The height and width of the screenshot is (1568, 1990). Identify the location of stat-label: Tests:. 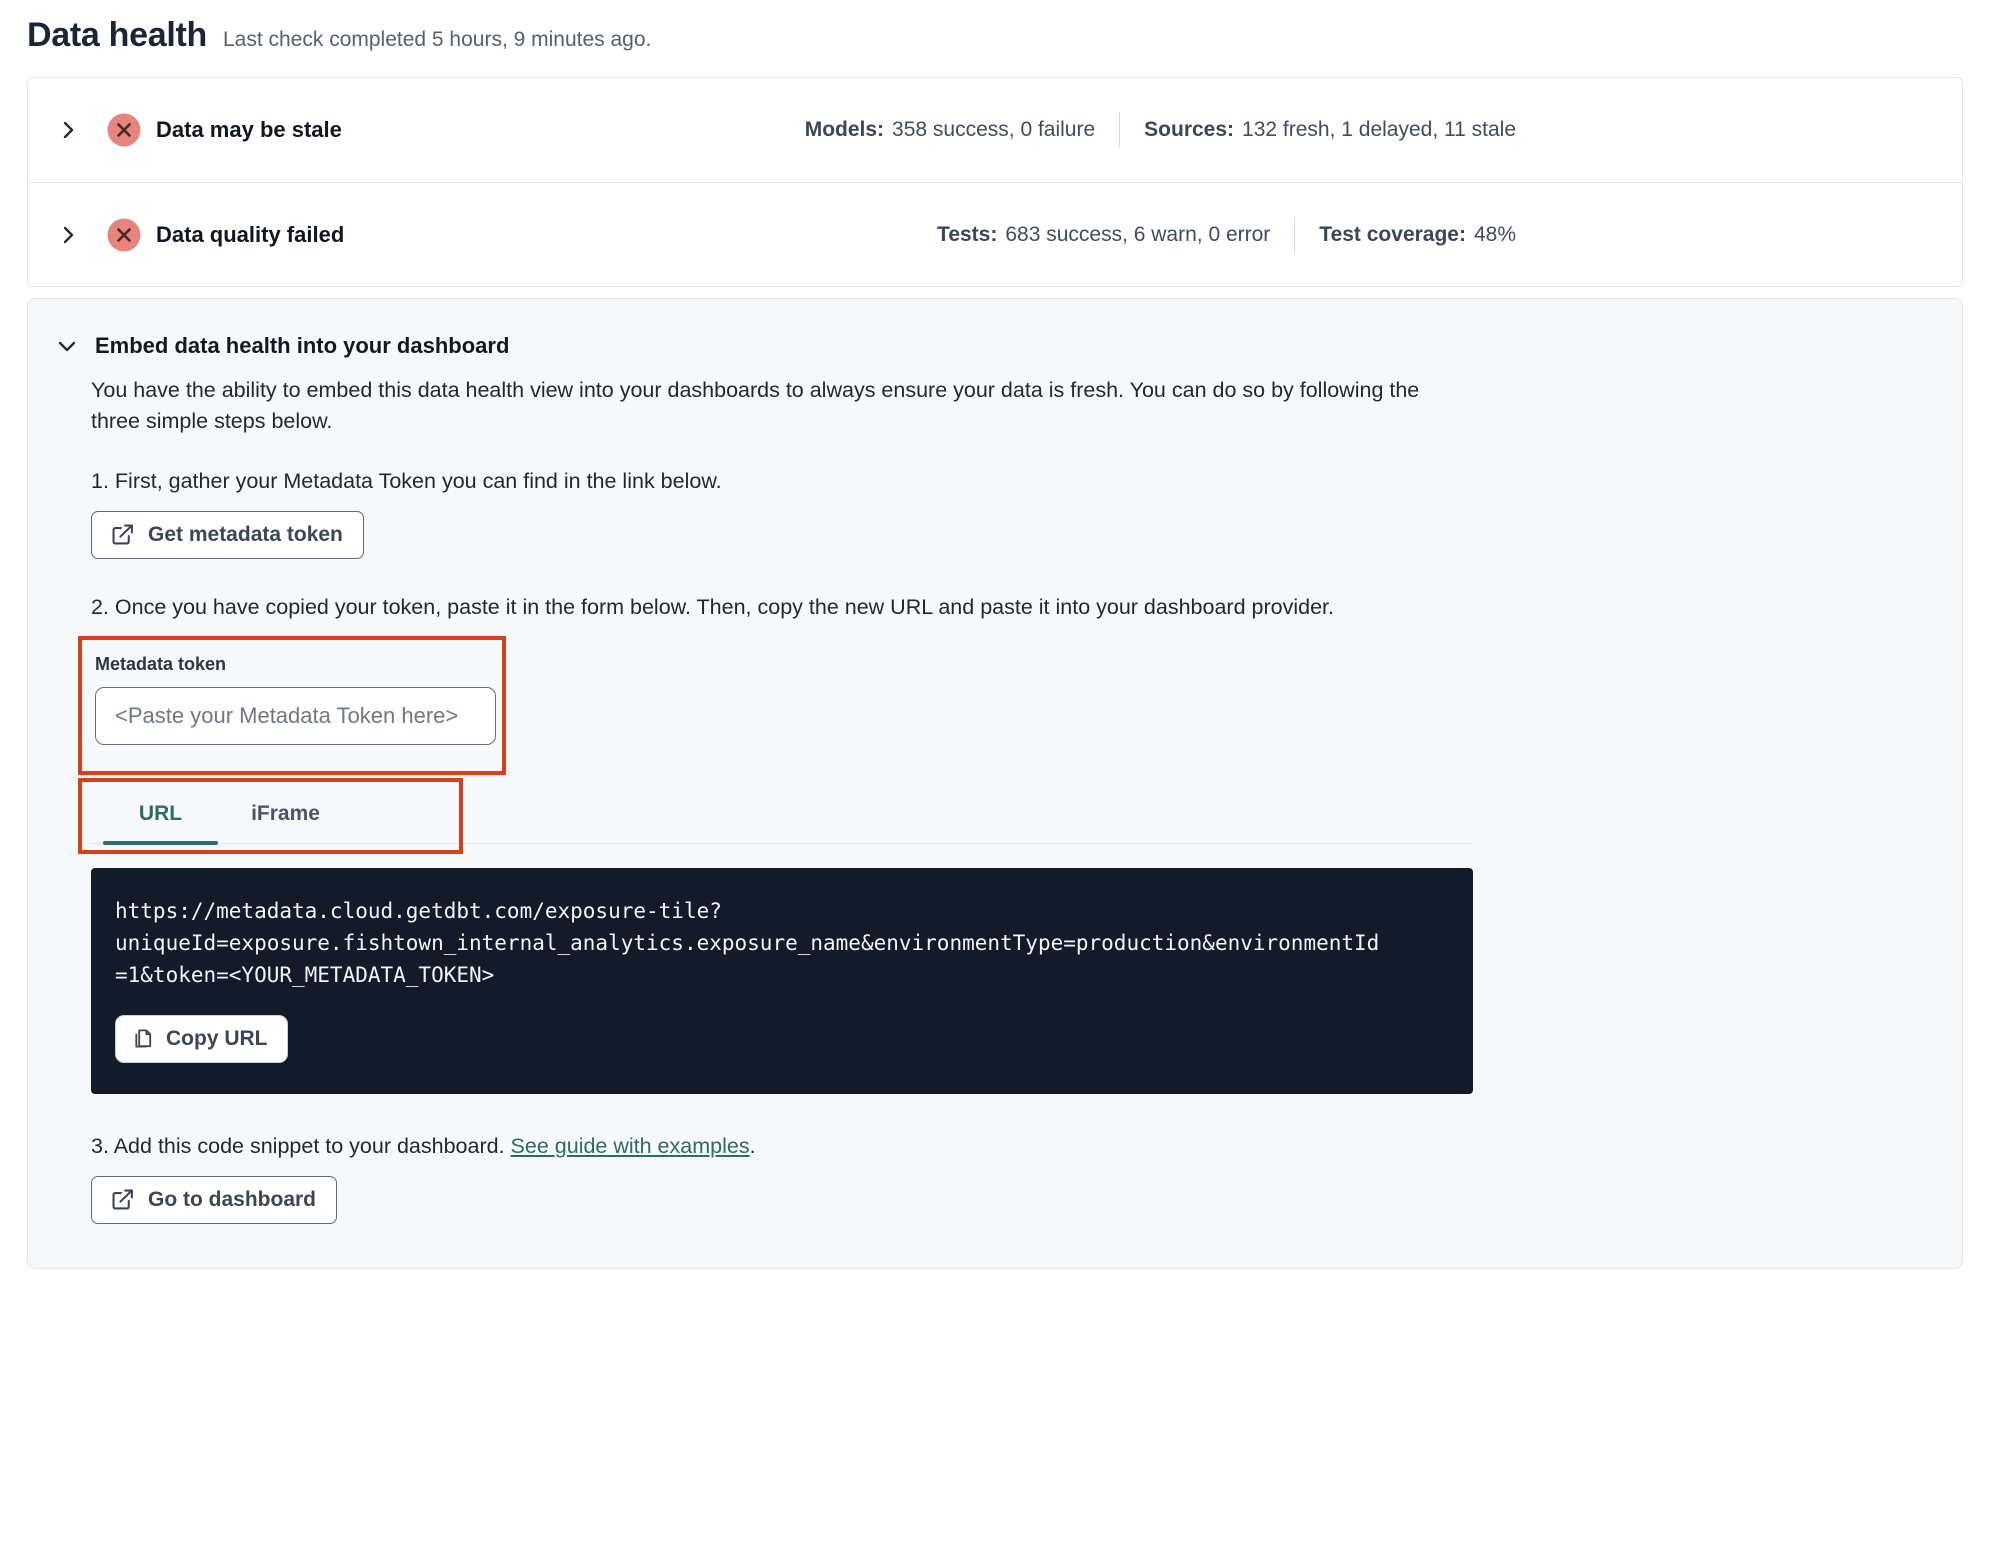
(967, 234).